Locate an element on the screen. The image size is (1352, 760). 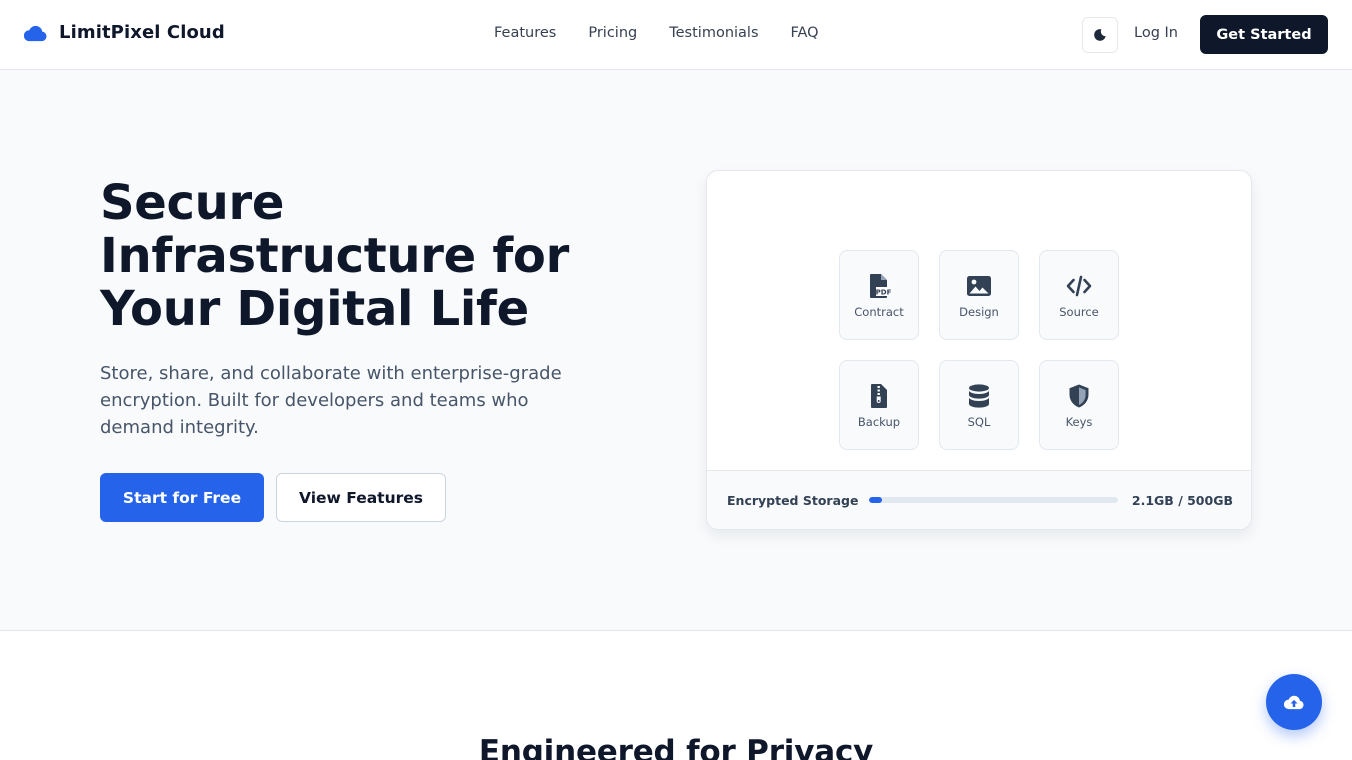
cloud-upload-icon is located at coordinates (1294, 702).